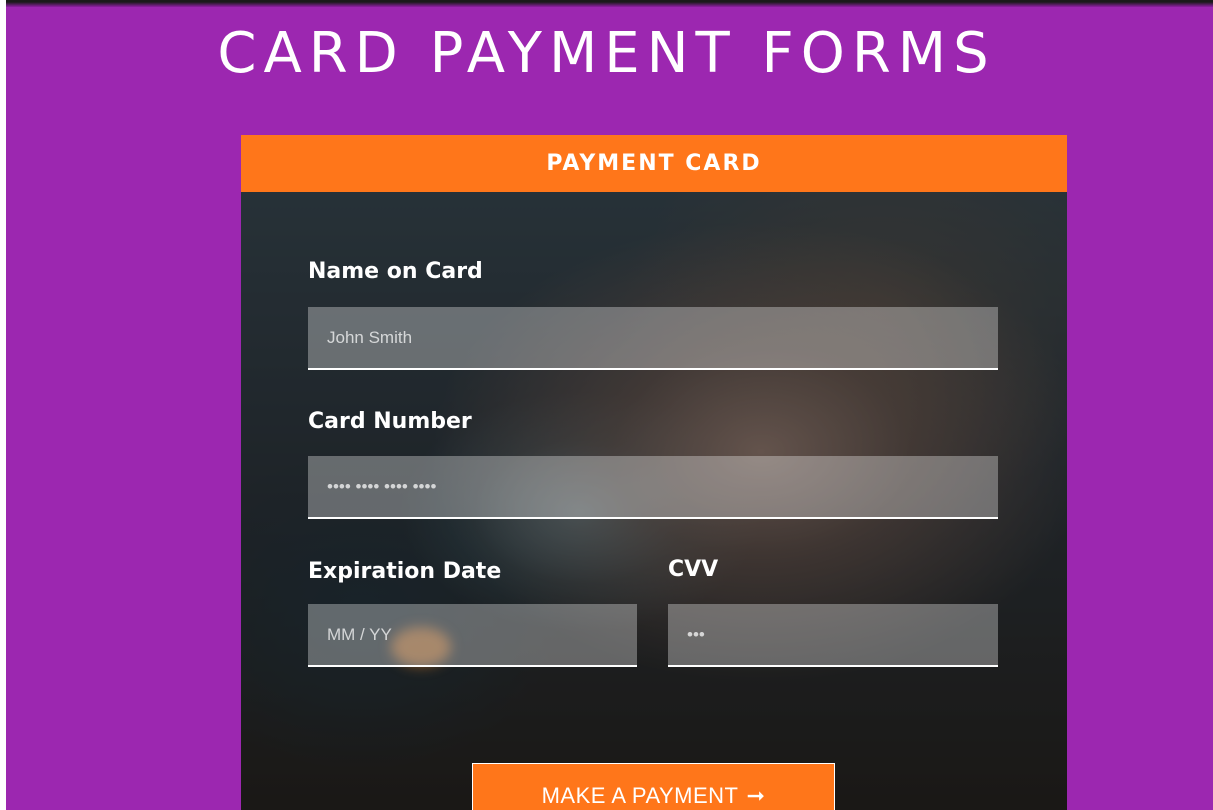 The width and height of the screenshot is (1213, 810). Describe the element at coordinates (833, 635) in the screenshot. I see `cvv-input` at that location.